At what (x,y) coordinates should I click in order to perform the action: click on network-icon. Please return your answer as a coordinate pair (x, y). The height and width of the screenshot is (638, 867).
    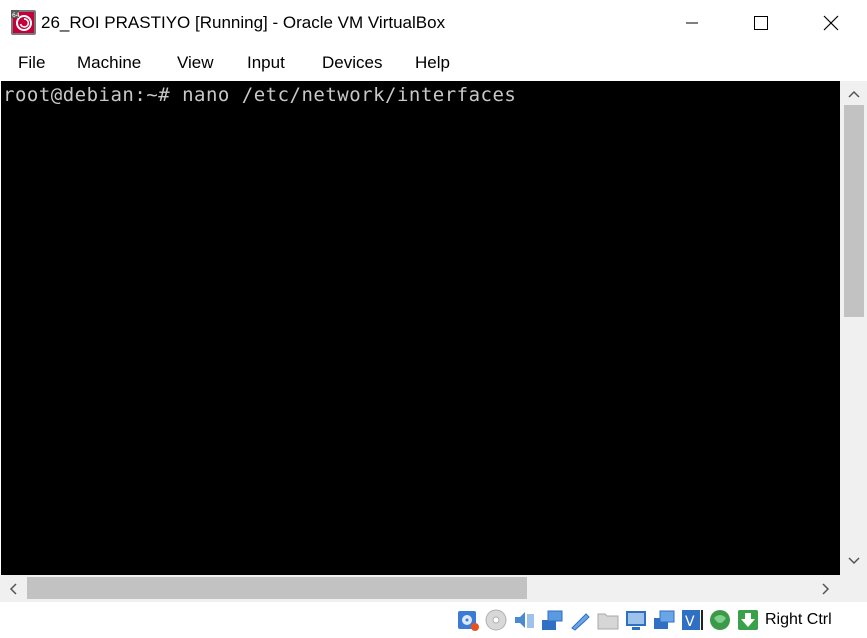
    Looking at the image, I should click on (552, 620).